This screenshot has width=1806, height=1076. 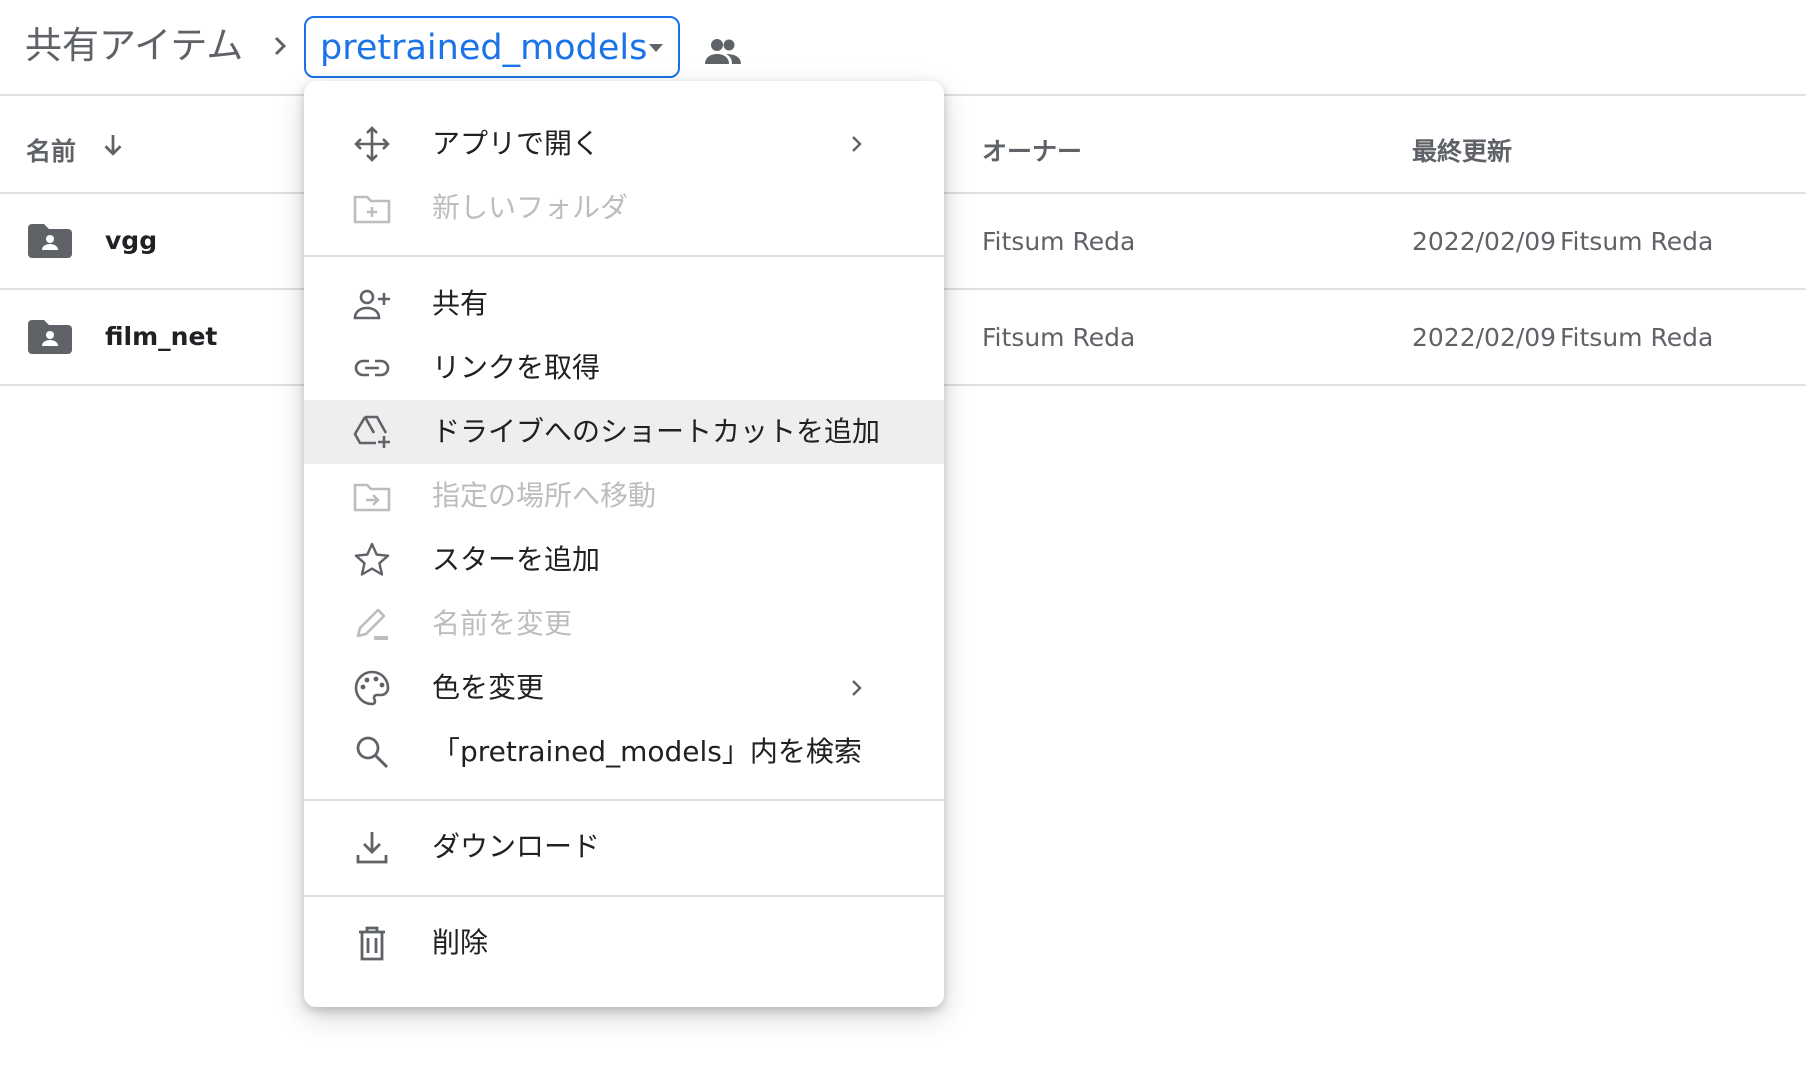 I want to click on arrow-down-icon, so click(x=113, y=145).